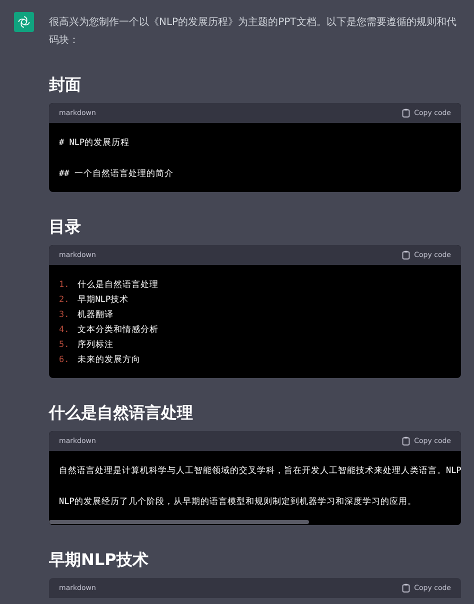 This screenshot has height=604, width=474. What do you see at coordinates (95, 345) in the screenshot?
I see `code-line: 序列标注` at bounding box center [95, 345].